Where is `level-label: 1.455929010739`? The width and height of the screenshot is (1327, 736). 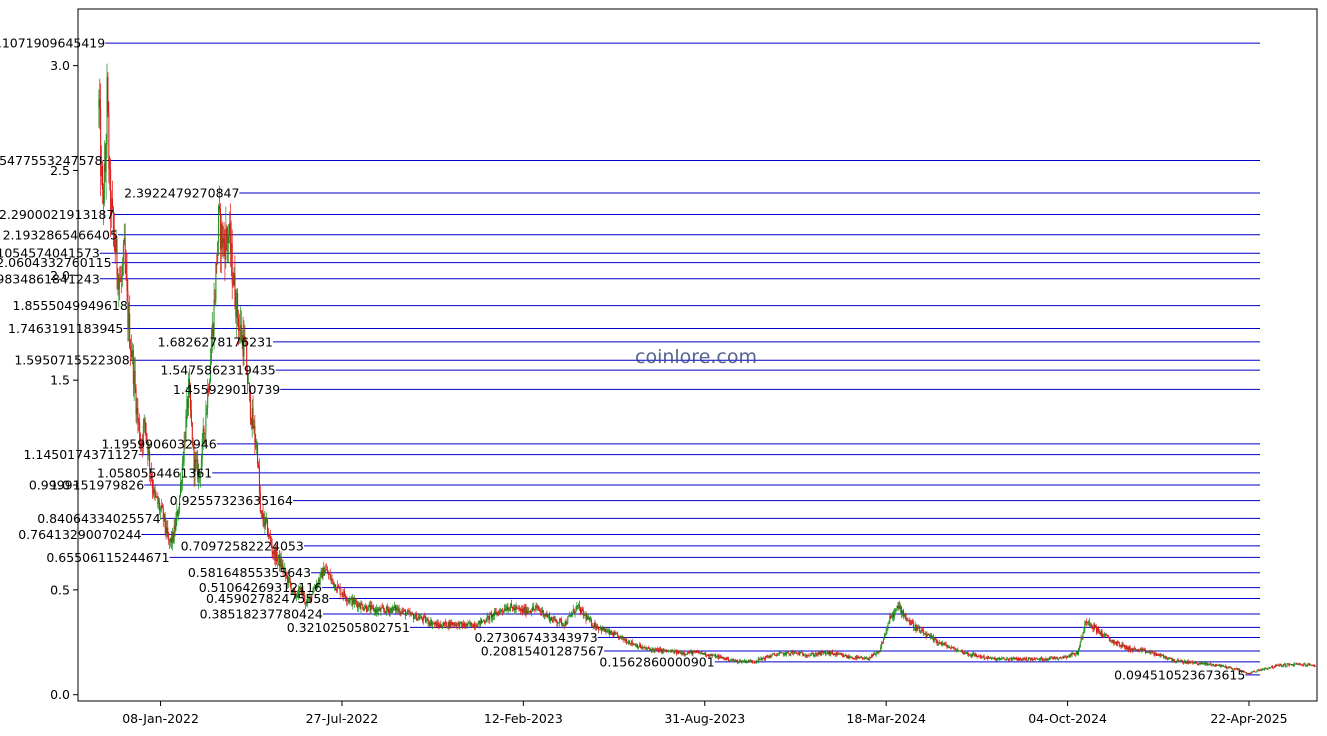
level-label: 1.455929010739 is located at coordinates (226, 389).